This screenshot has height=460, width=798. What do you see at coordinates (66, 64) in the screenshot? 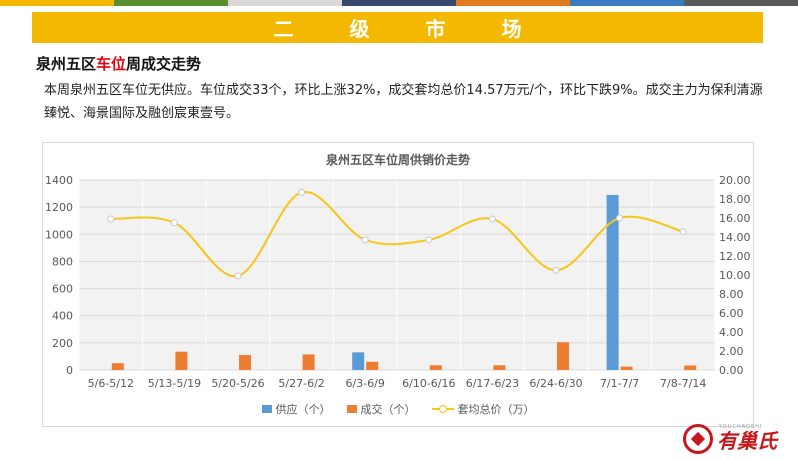
I see `heading-prefix: 泉州五区` at bounding box center [66, 64].